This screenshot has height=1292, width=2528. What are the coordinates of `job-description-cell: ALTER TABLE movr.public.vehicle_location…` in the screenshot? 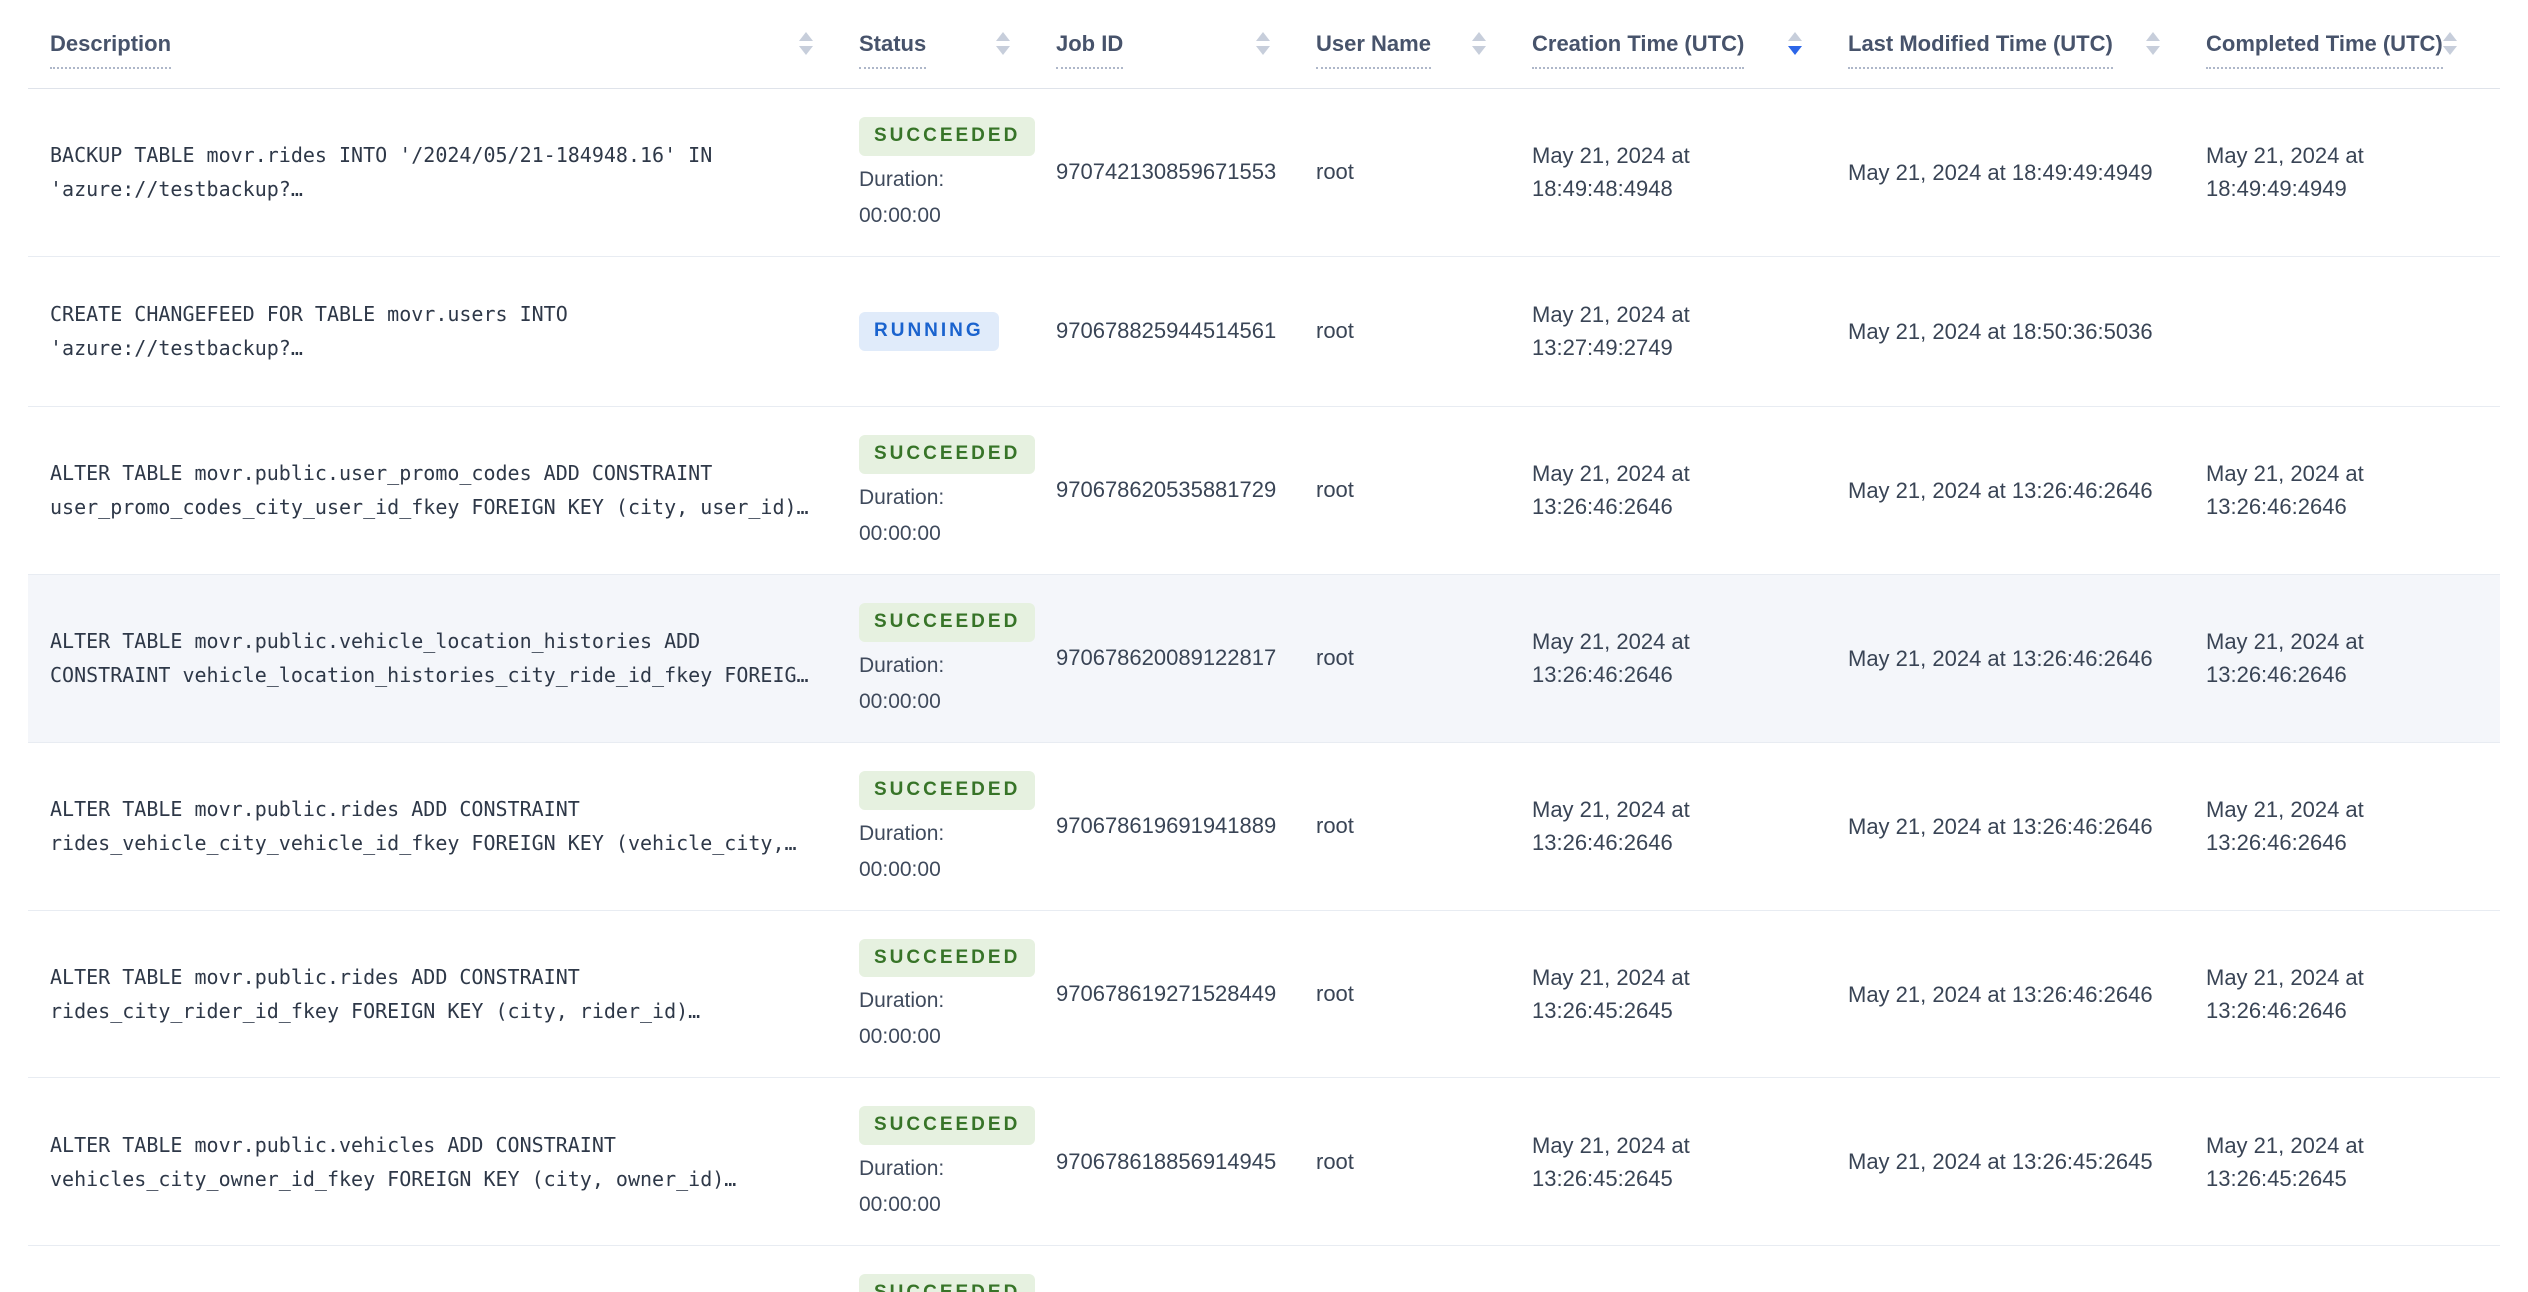 It's located at (443, 658).